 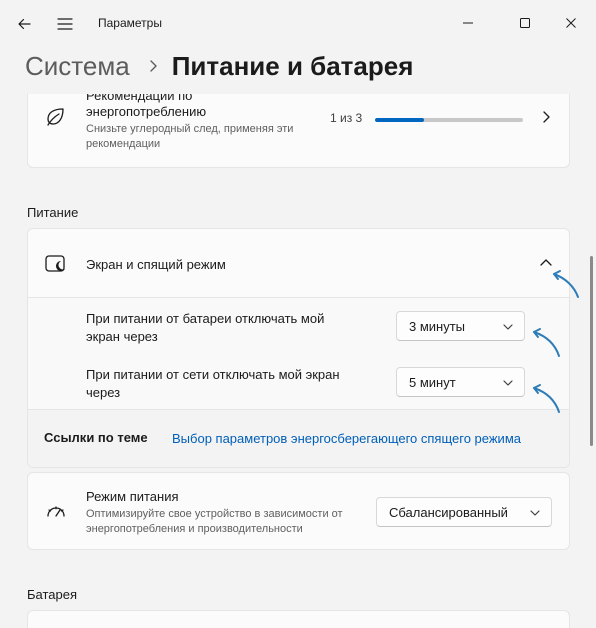 What do you see at coordinates (156, 264) in the screenshot?
I see `screen-sleep-label: Экран и спящий режим` at bounding box center [156, 264].